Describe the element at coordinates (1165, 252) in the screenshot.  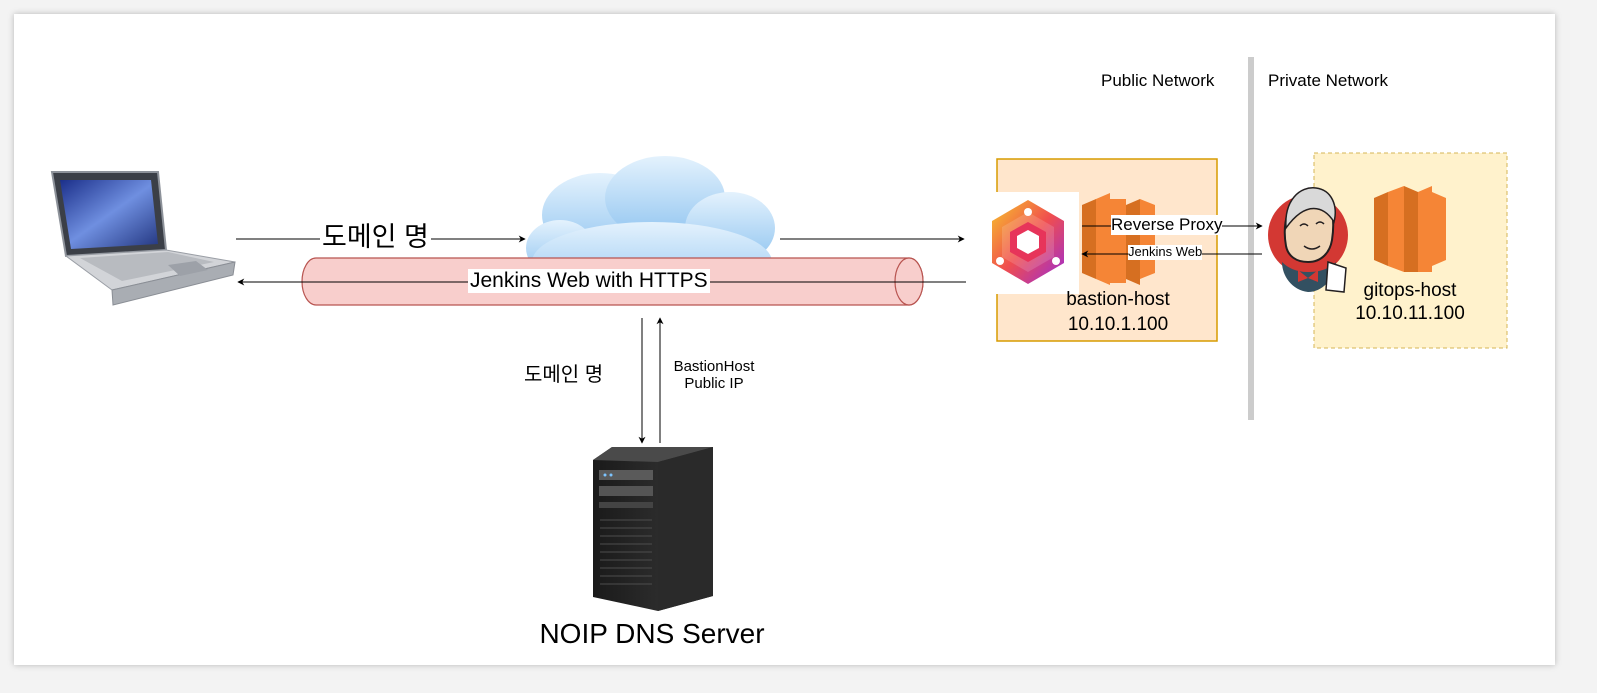
I see `jenkins-web-label: Jenkins Web` at that location.